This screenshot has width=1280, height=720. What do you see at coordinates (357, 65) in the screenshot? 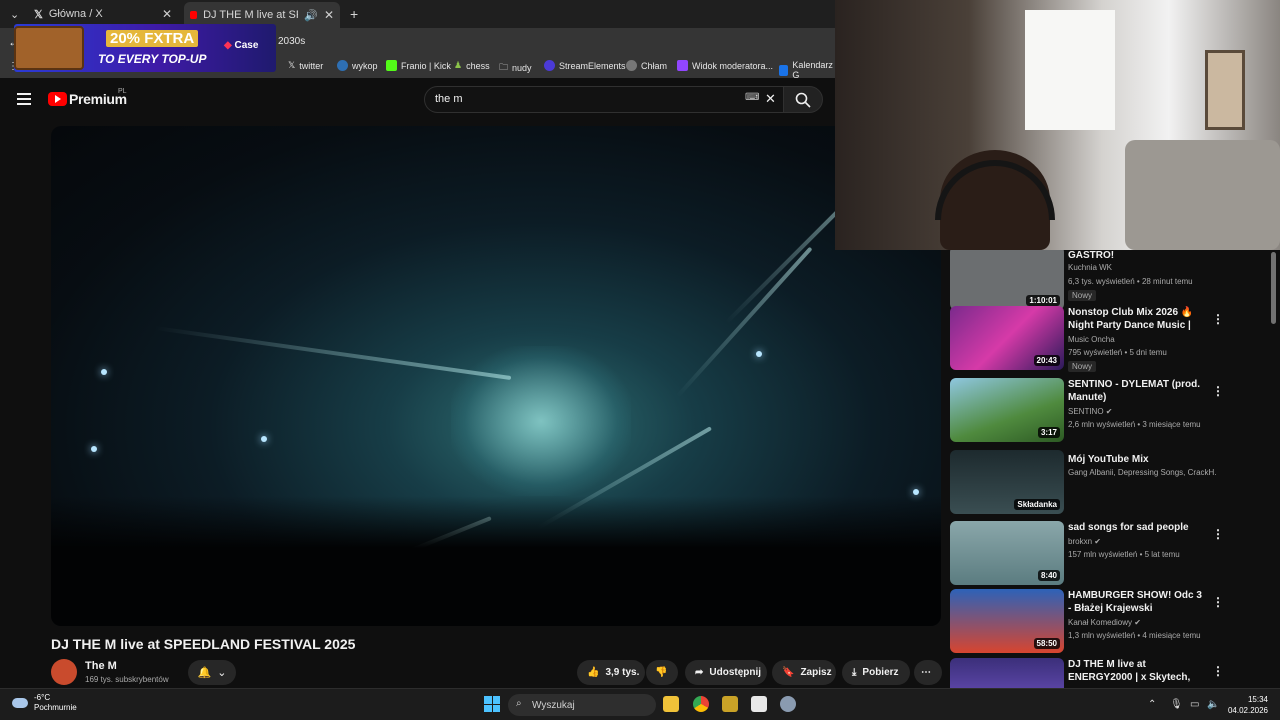
I see `bookmark-wykop: wykop` at bounding box center [357, 65].